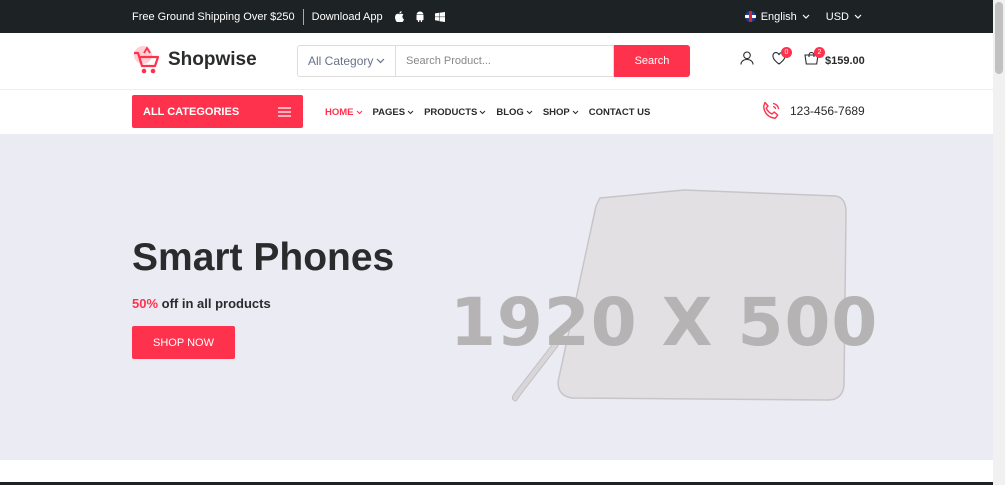 This screenshot has height=485, width=1005. I want to click on shipping-text: Free Ground Shipping Over $250, so click(213, 16).